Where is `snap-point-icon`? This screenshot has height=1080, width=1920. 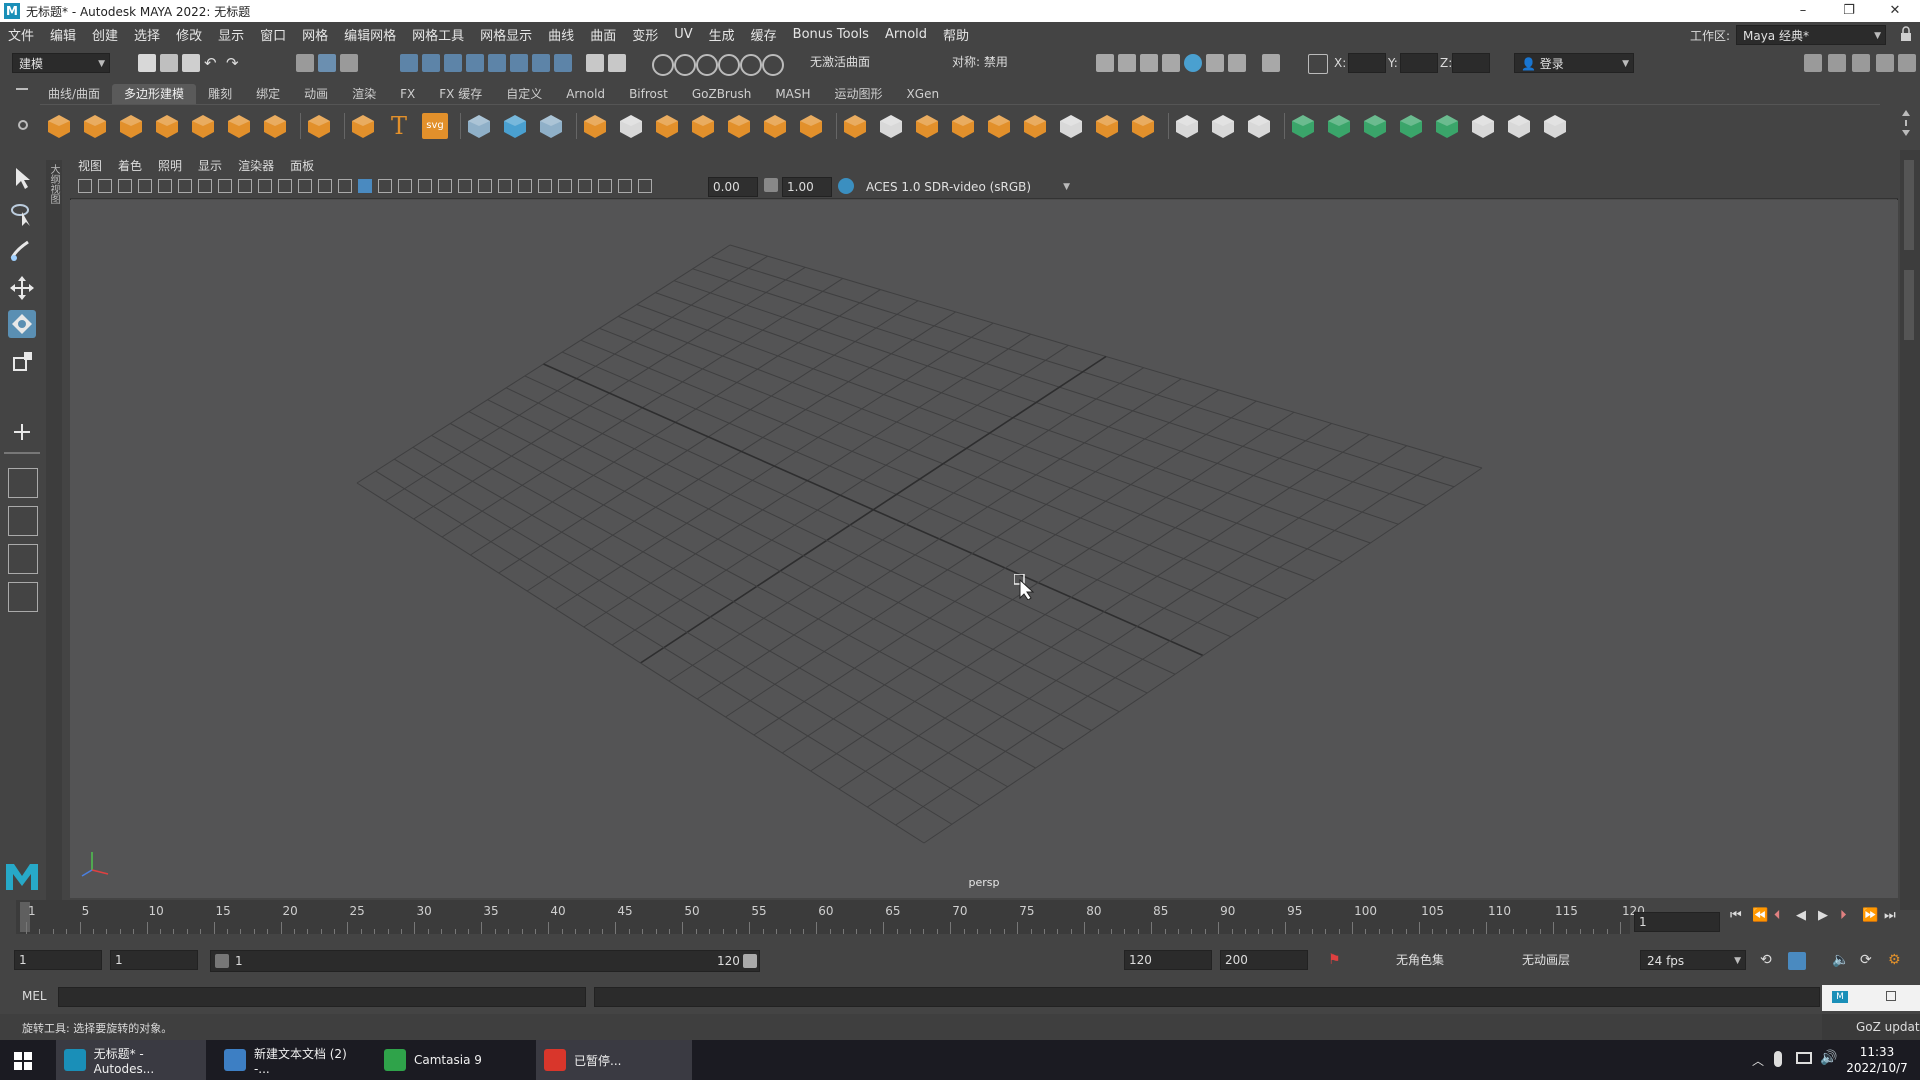 snap-point-icon is located at coordinates (707, 65).